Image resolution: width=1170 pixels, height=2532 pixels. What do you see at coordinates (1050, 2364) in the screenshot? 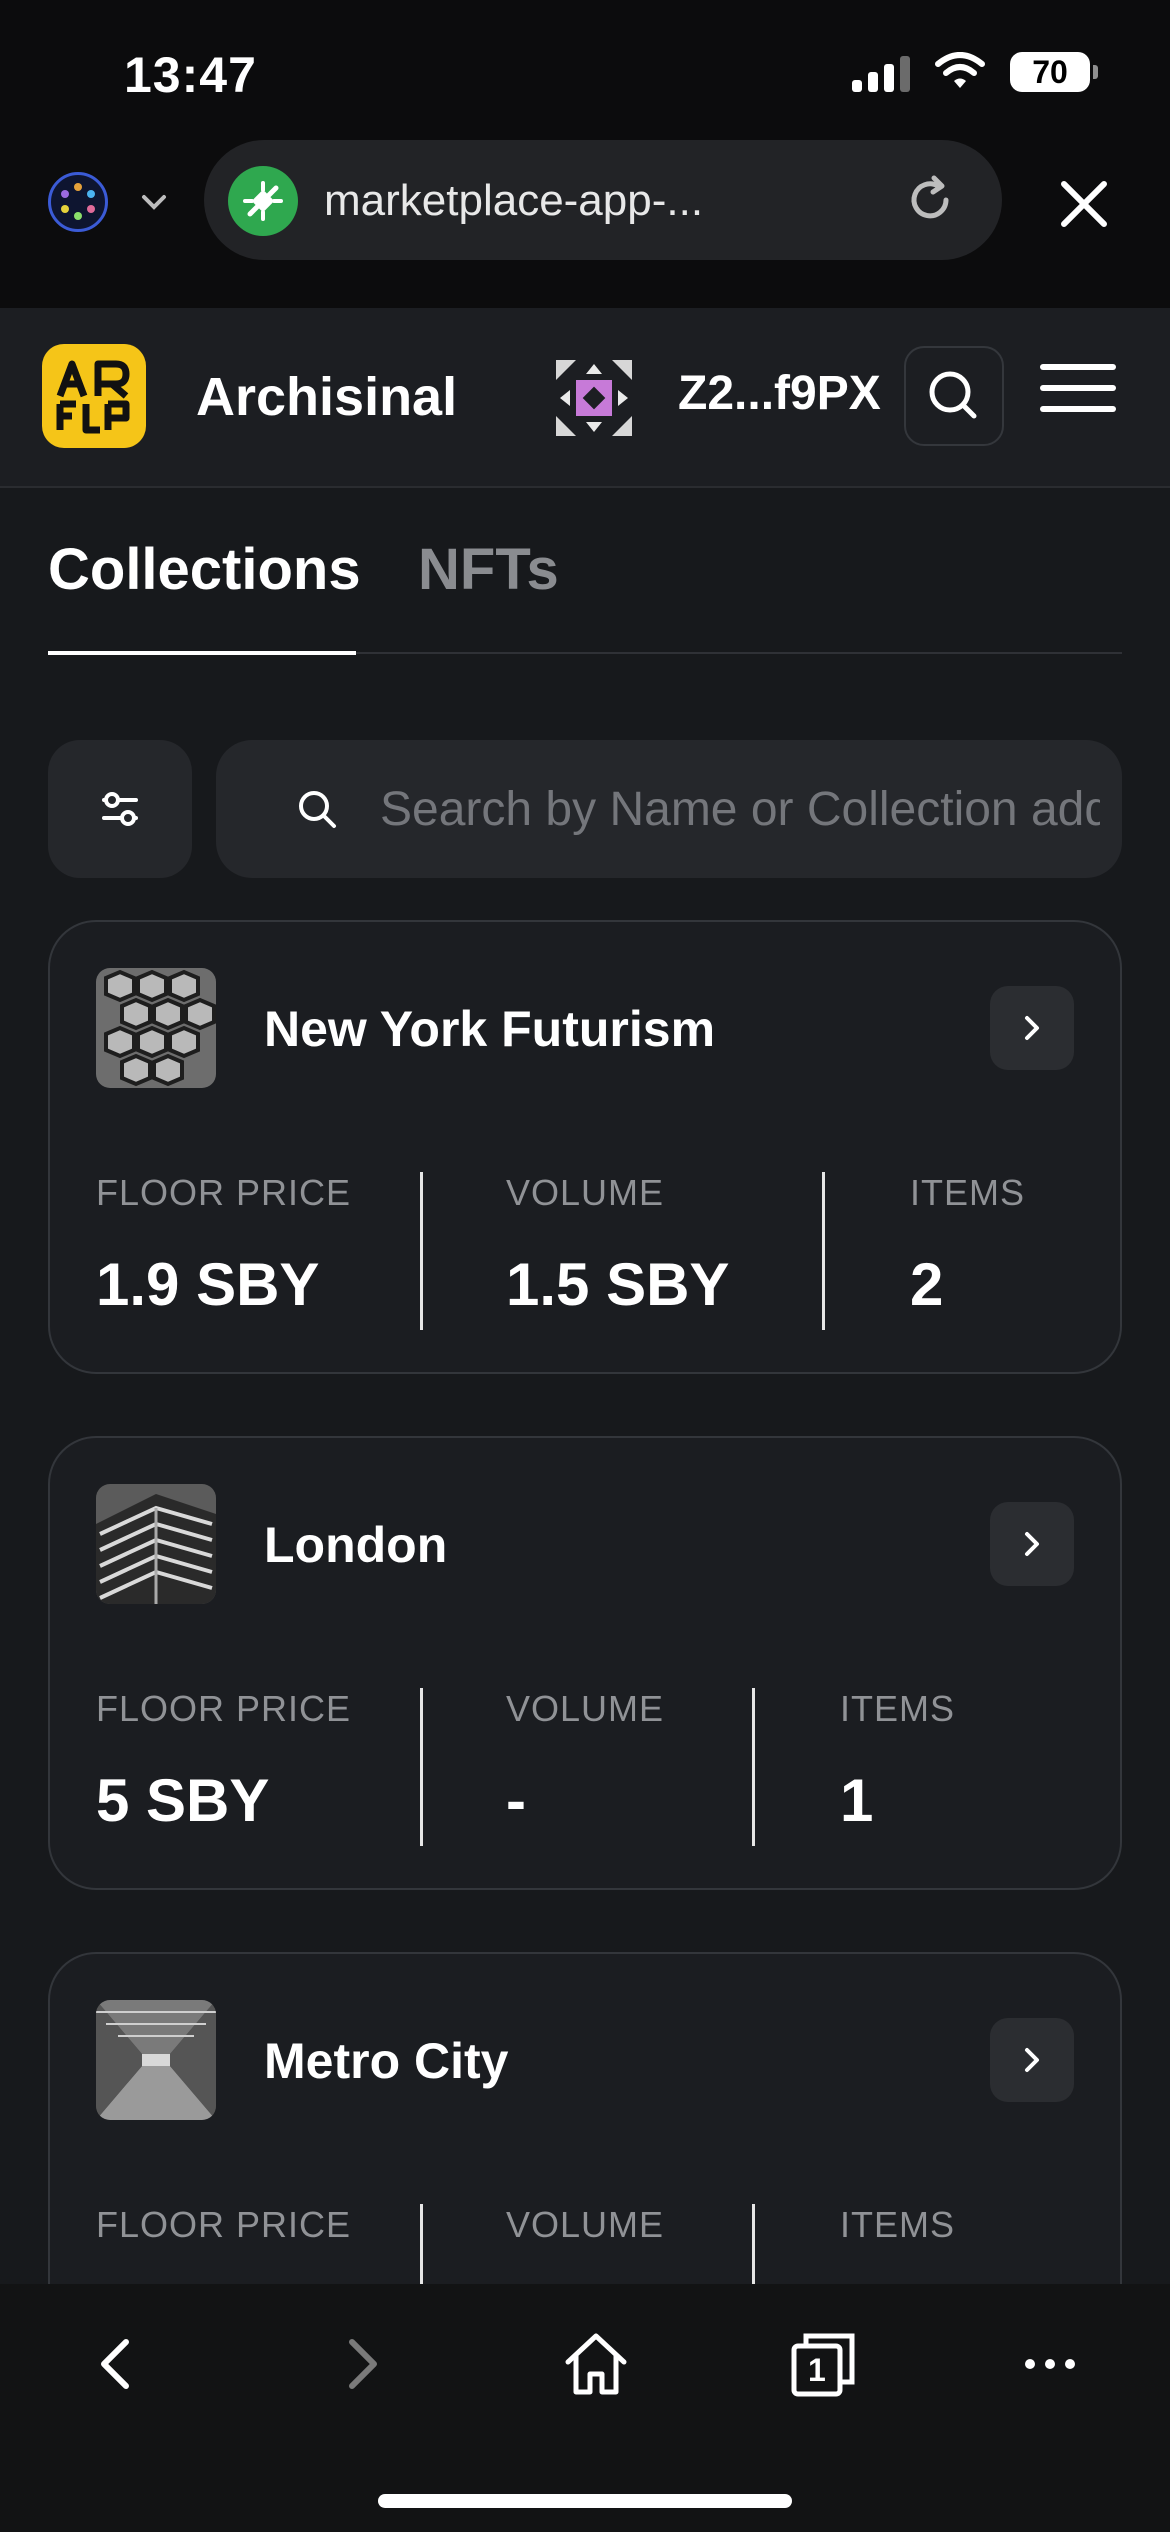
I see `more-icon` at bounding box center [1050, 2364].